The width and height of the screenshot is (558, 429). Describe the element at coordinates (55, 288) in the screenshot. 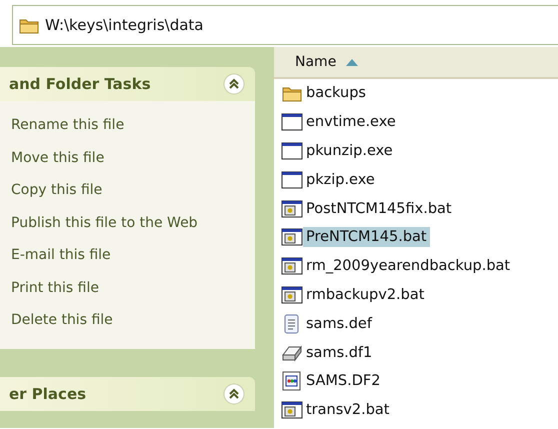

I see `task-link: Print this file` at that location.